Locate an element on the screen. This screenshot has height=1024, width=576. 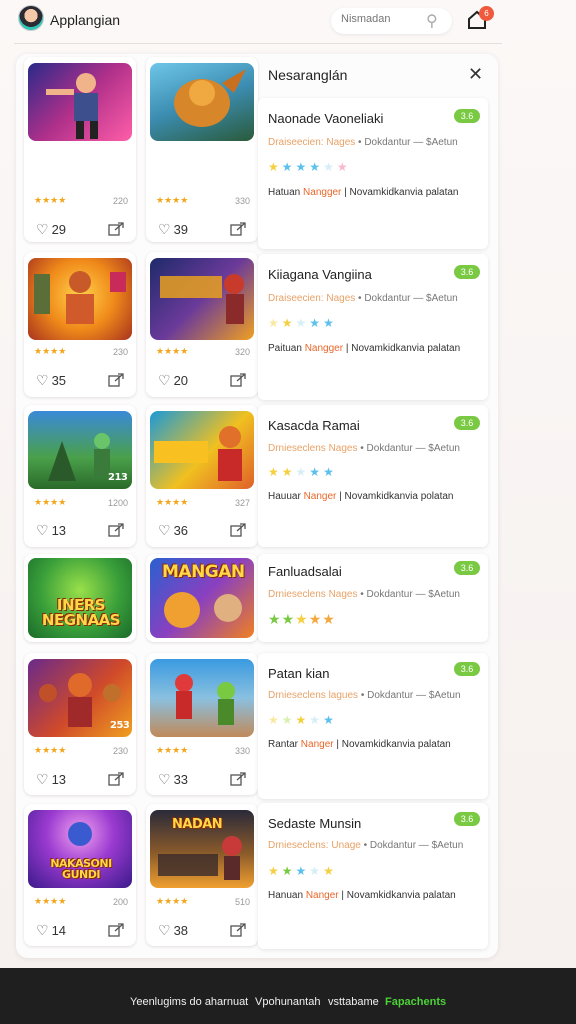
search-box: ⚲ is located at coordinates (391, 21).